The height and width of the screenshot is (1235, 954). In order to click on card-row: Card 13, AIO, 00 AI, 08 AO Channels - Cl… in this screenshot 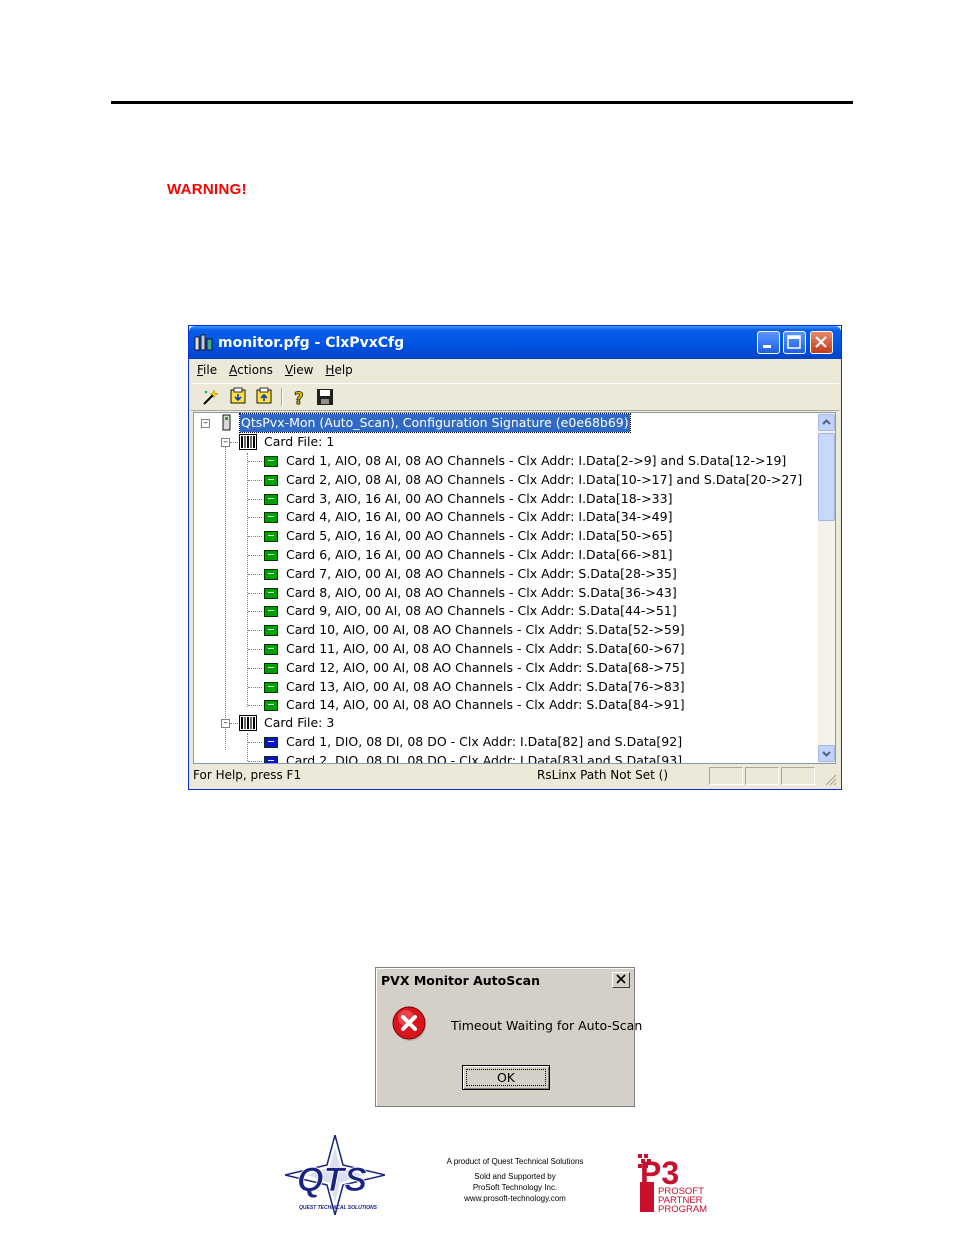, I will do `click(504, 687)`.